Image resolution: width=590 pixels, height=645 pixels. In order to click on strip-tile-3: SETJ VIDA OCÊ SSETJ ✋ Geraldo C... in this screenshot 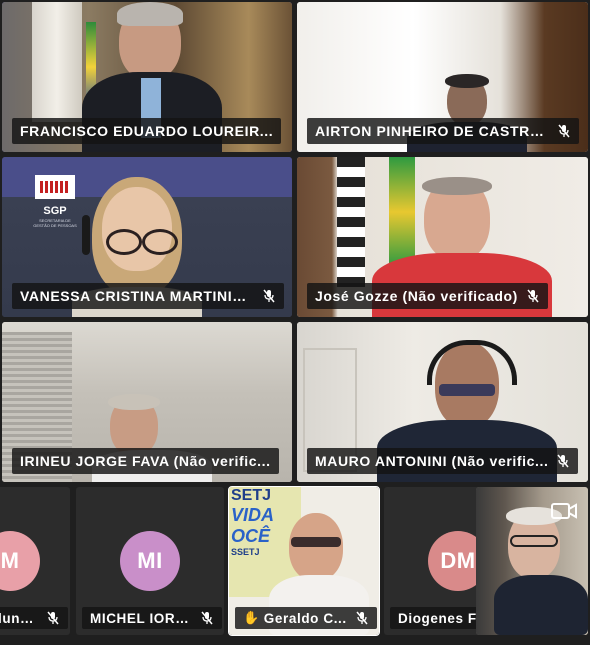, I will do `click(304, 561)`.